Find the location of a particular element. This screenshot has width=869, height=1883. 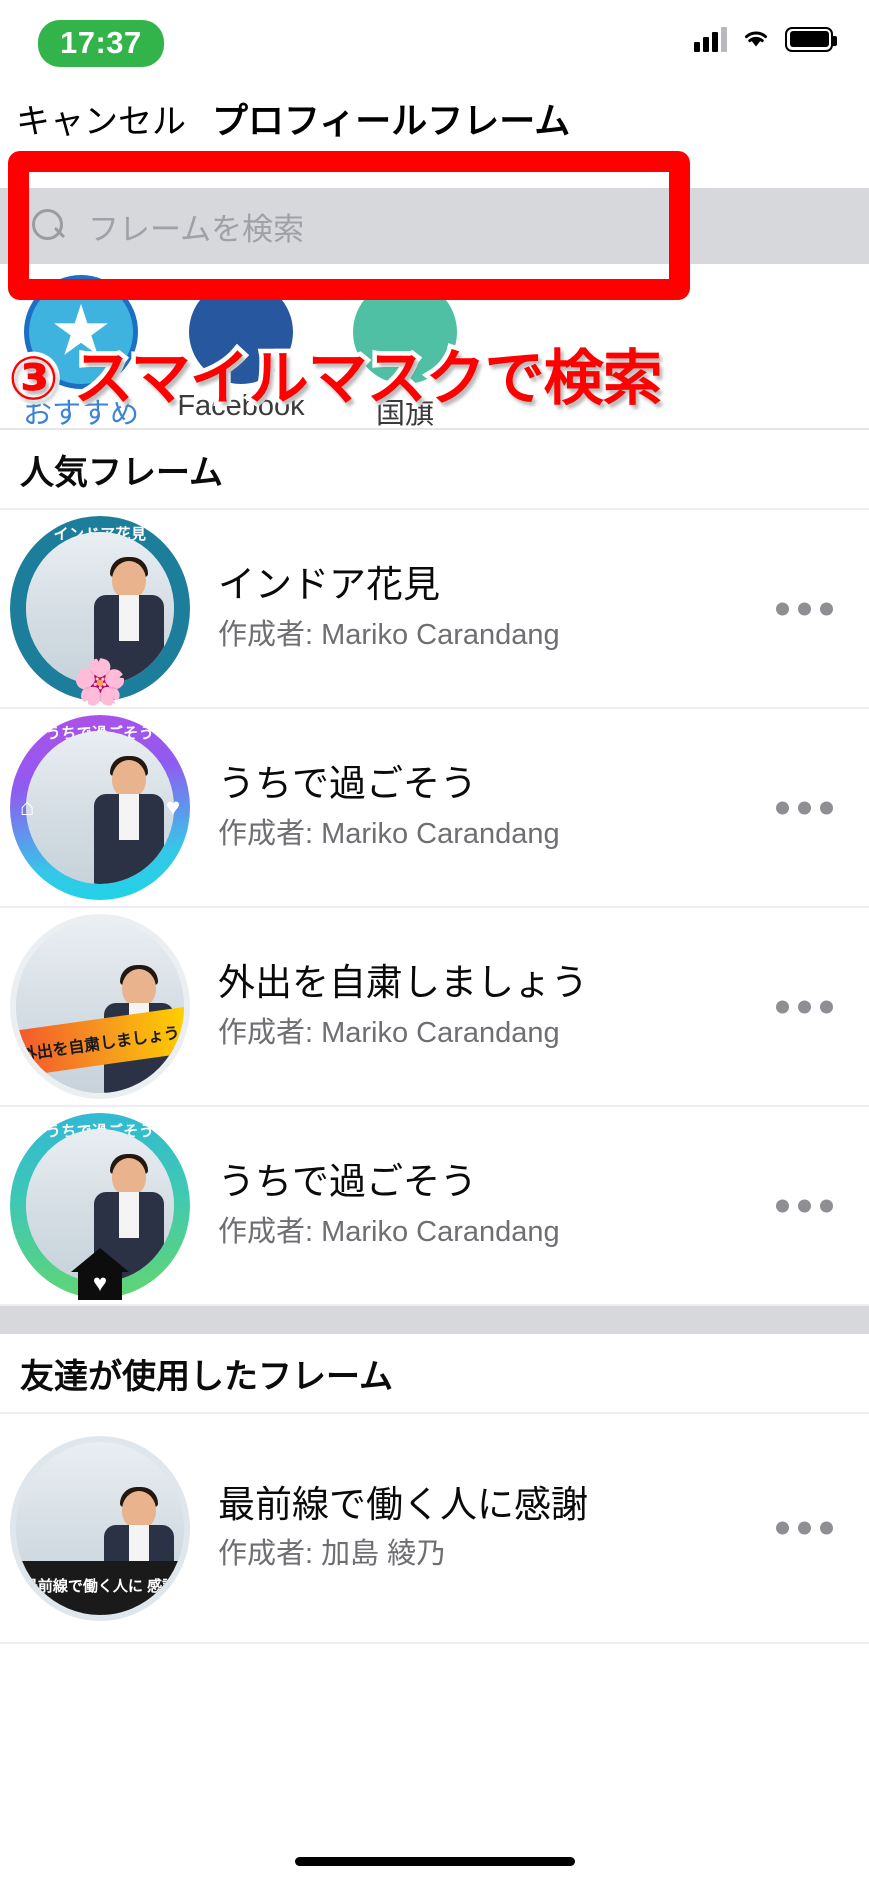

frame-thumbnail: 外出を自粛しましょう is located at coordinates (100, 1006).